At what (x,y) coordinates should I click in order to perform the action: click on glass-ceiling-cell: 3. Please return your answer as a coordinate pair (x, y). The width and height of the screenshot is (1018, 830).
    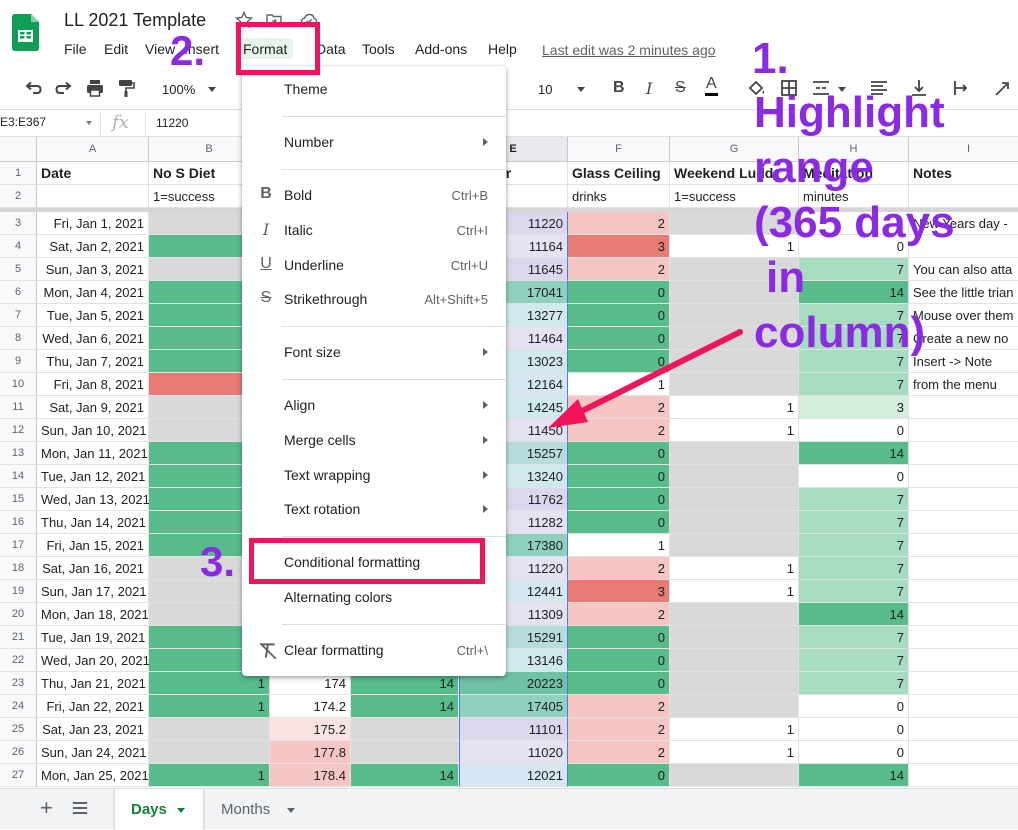
    Looking at the image, I should click on (619, 591).